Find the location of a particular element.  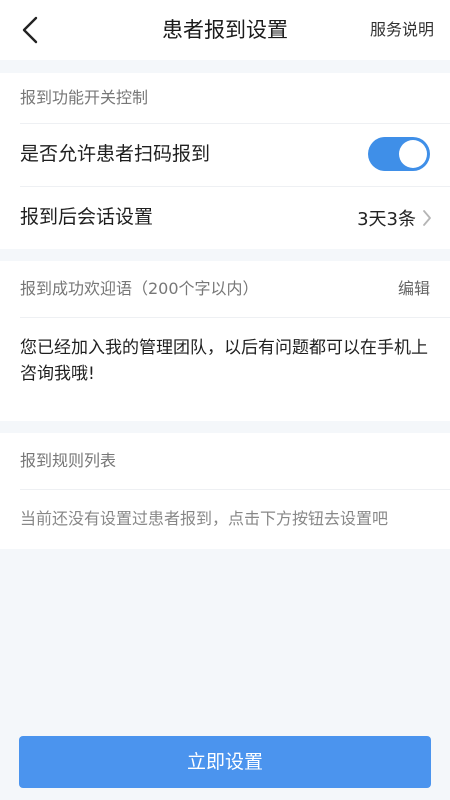

toggle-knob is located at coordinates (413, 154).